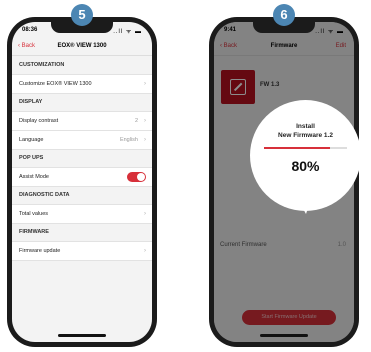  What do you see at coordinates (305, 131) in the screenshot?
I see `popup-title: Install New Firmware 1.2` at bounding box center [305, 131].